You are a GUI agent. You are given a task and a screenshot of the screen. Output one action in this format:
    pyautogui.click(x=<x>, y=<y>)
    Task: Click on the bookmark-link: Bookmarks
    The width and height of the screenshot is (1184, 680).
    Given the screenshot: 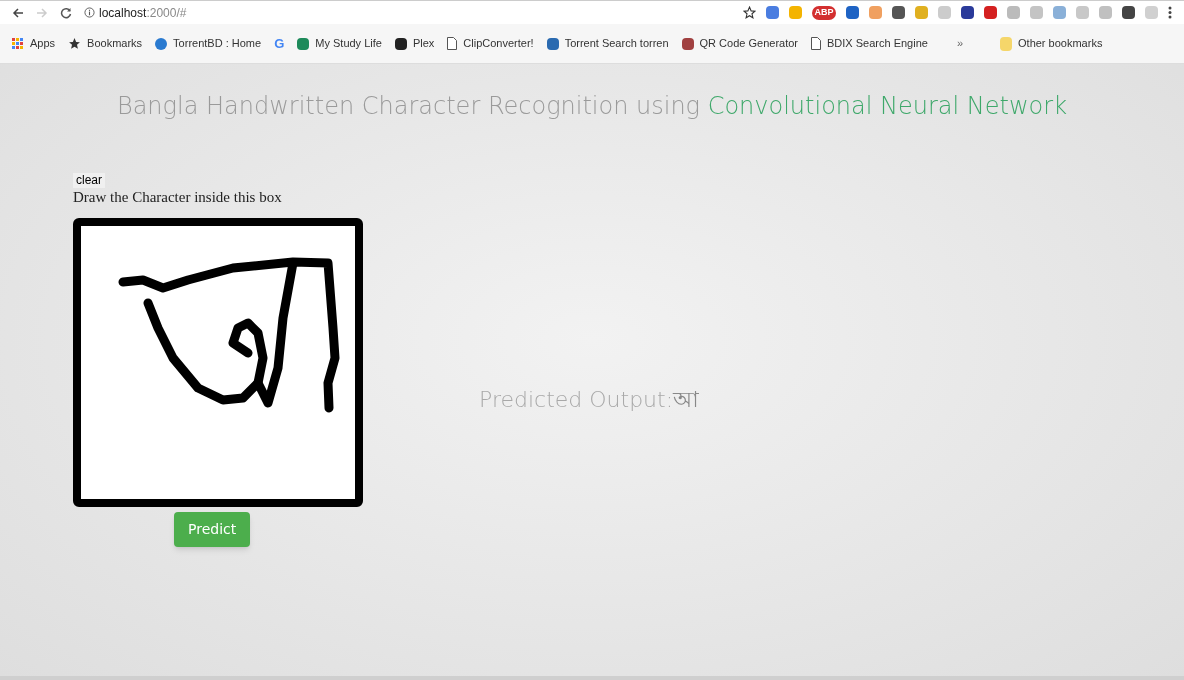 What is the action you would take?
    pyautogui.click(x=105, y=43)
    